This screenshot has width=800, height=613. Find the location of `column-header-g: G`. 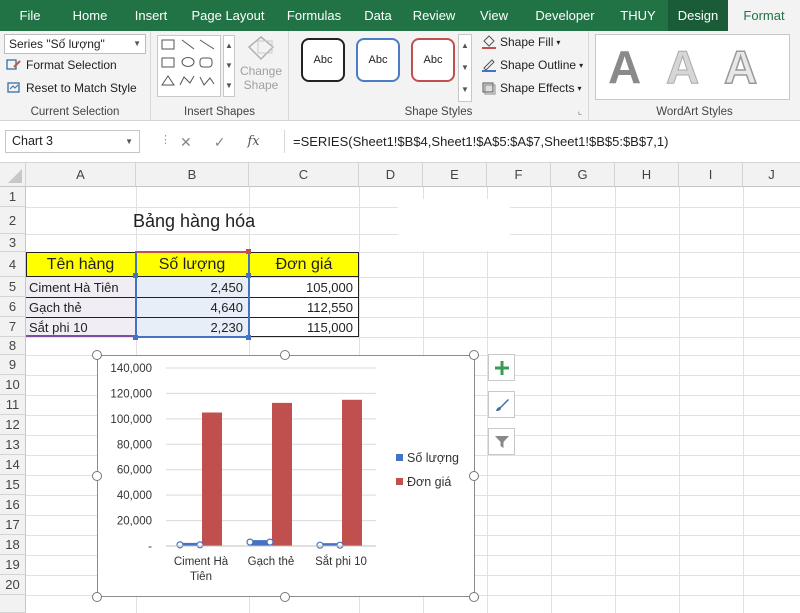

column-header-g: G is located at coordinates (583, 175).